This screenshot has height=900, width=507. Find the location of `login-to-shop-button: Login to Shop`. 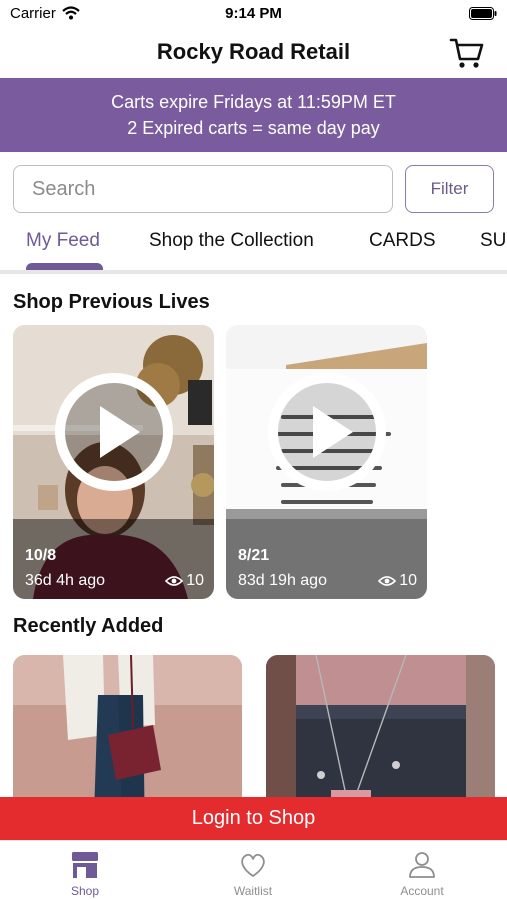

login-to-shop-button: Login to Shop is located at coordinates (253, 818).